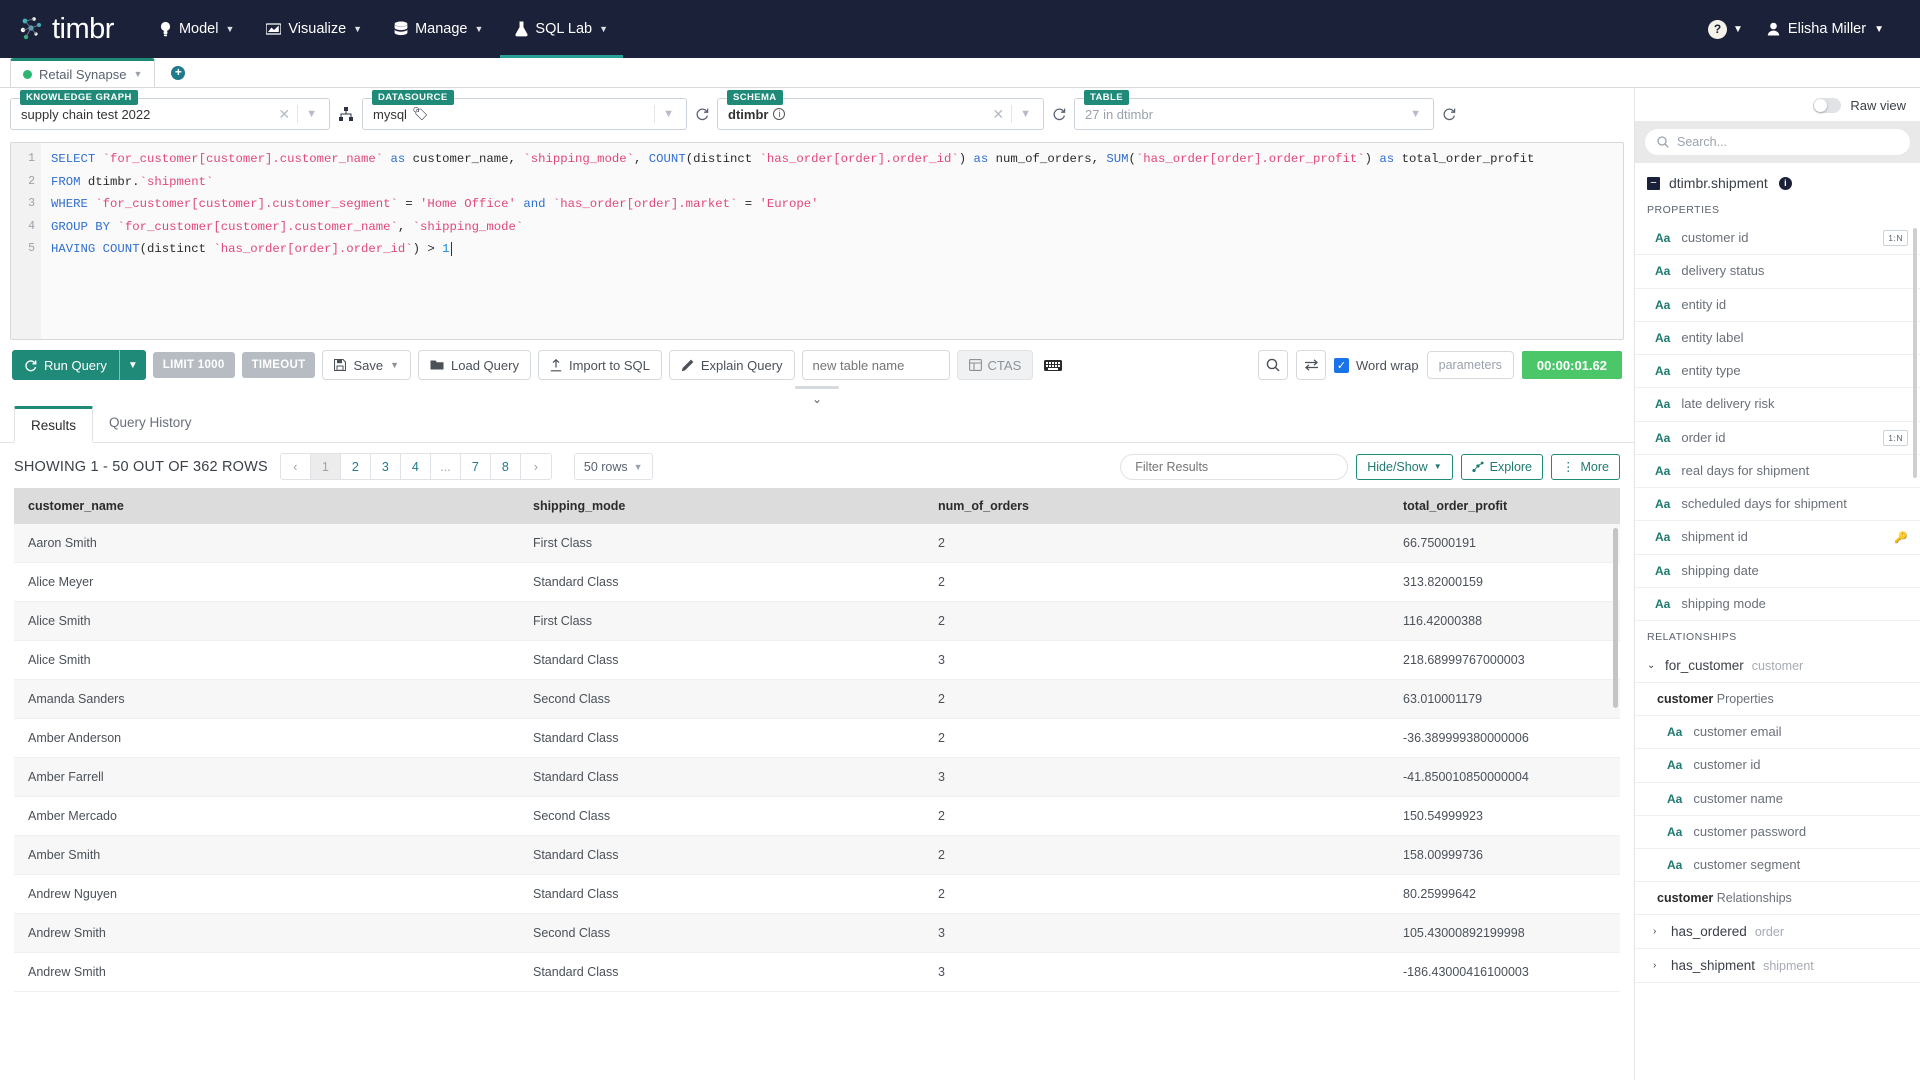  I want to click on table-row: Aaron Smith First Class 2 66.75000191, so click(817, 543).